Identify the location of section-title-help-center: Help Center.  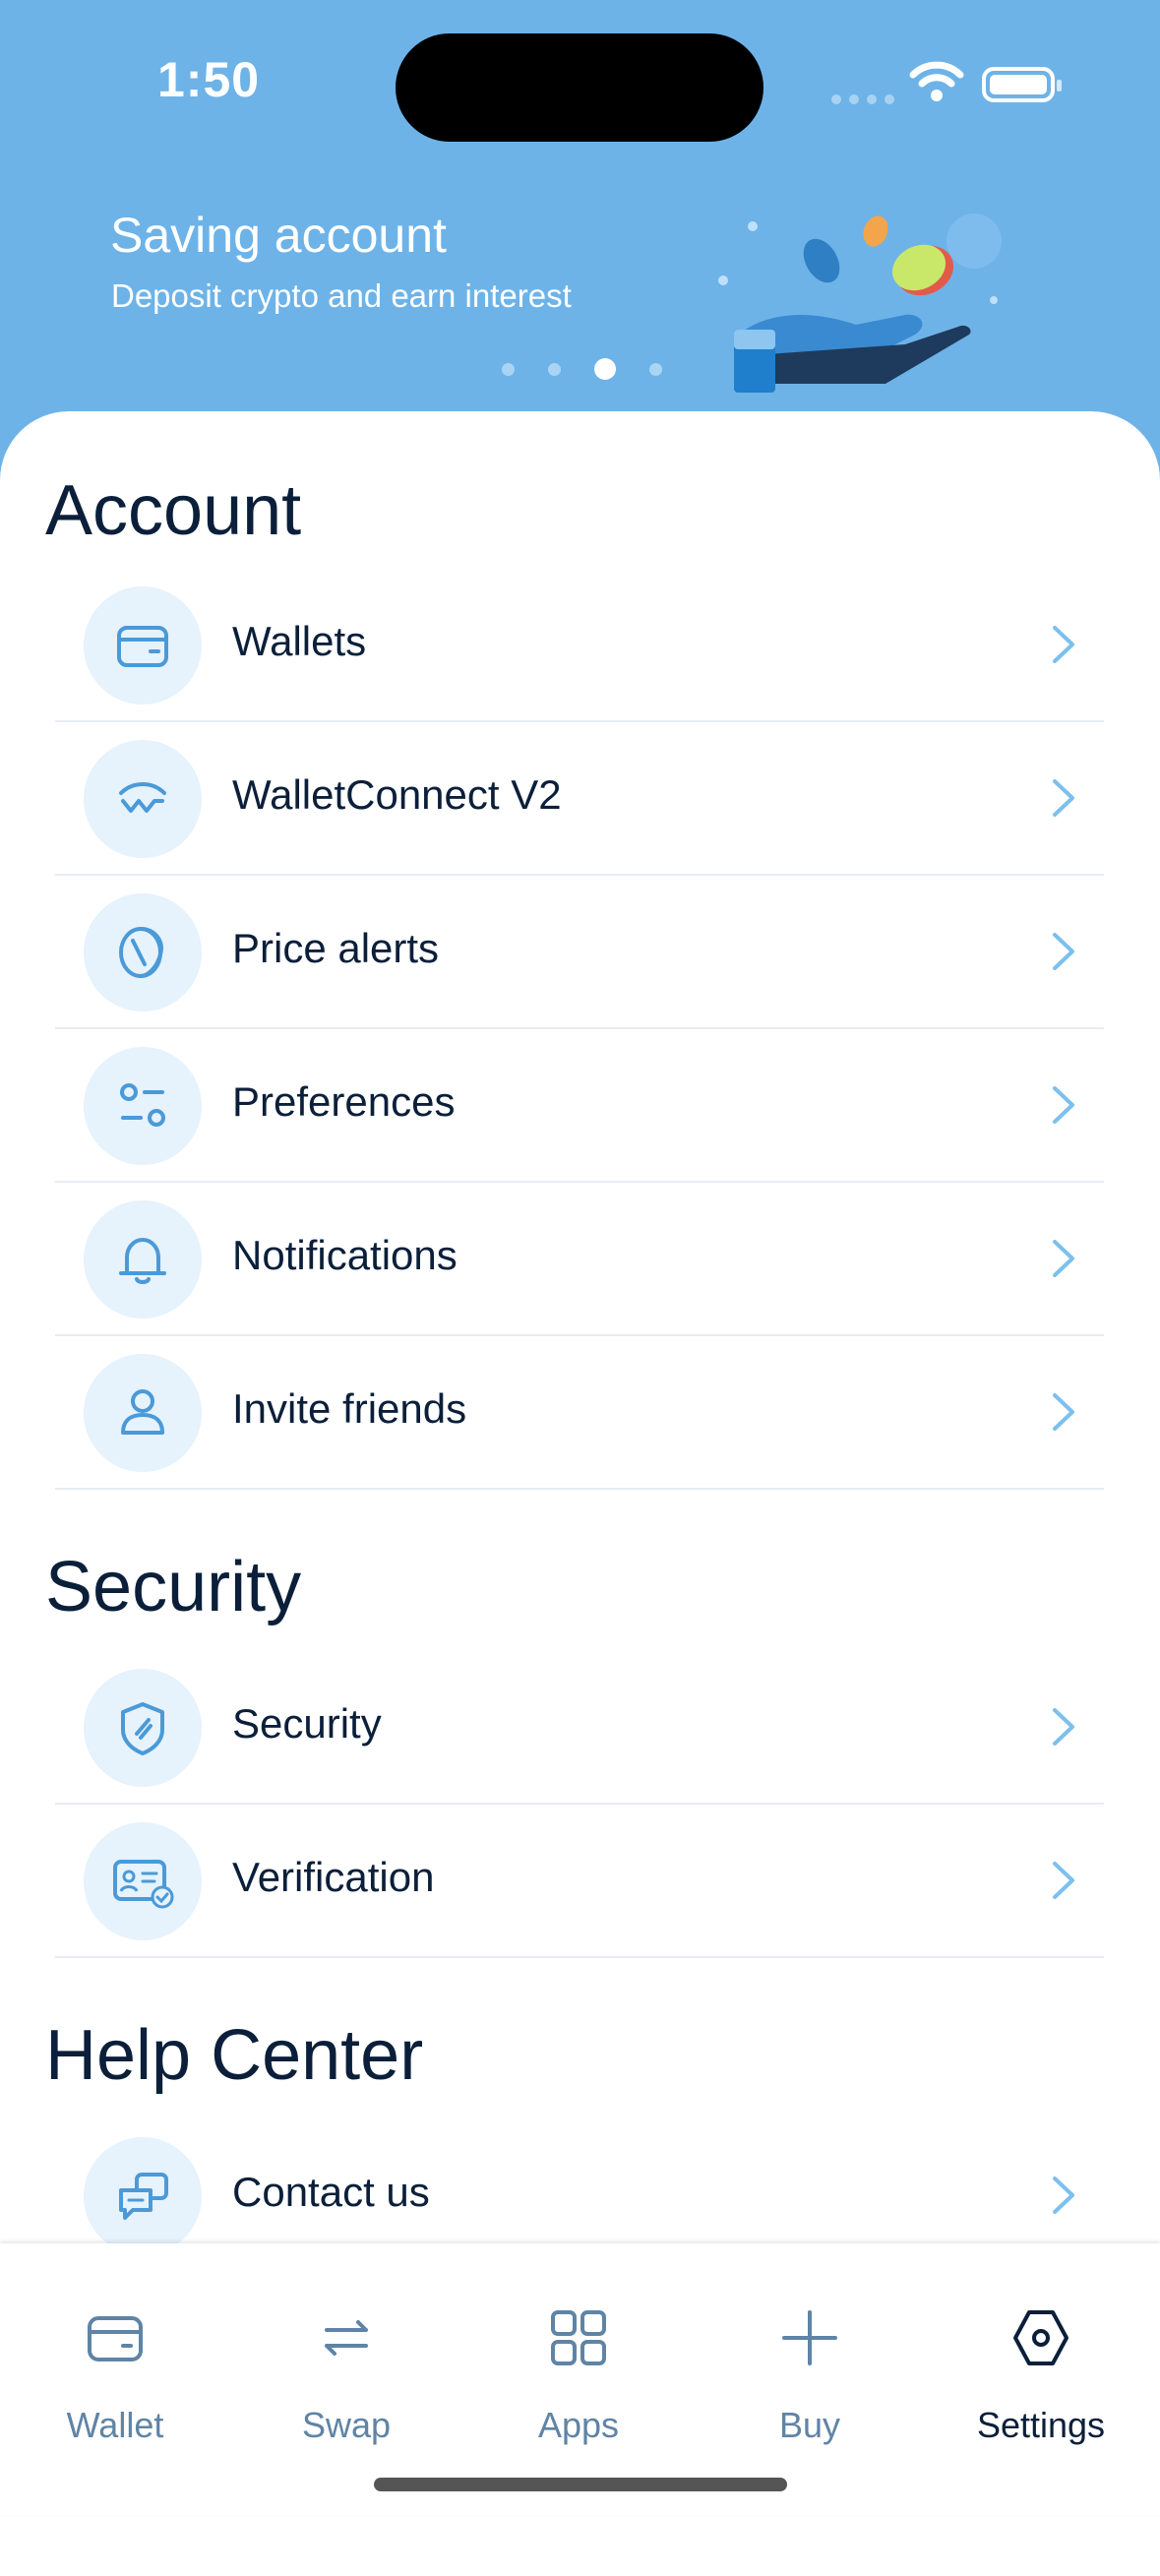
(234, 2055).